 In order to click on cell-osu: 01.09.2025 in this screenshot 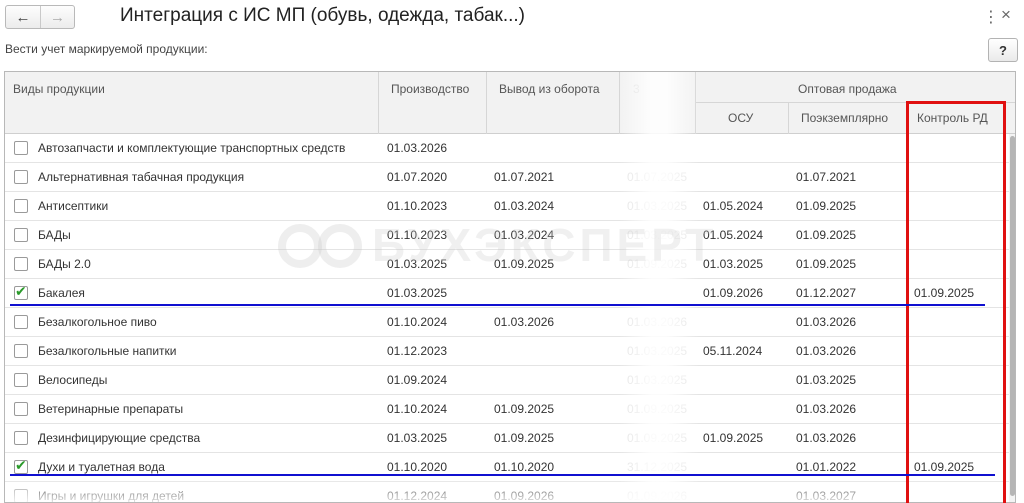, I will do `click(733, 438)`.